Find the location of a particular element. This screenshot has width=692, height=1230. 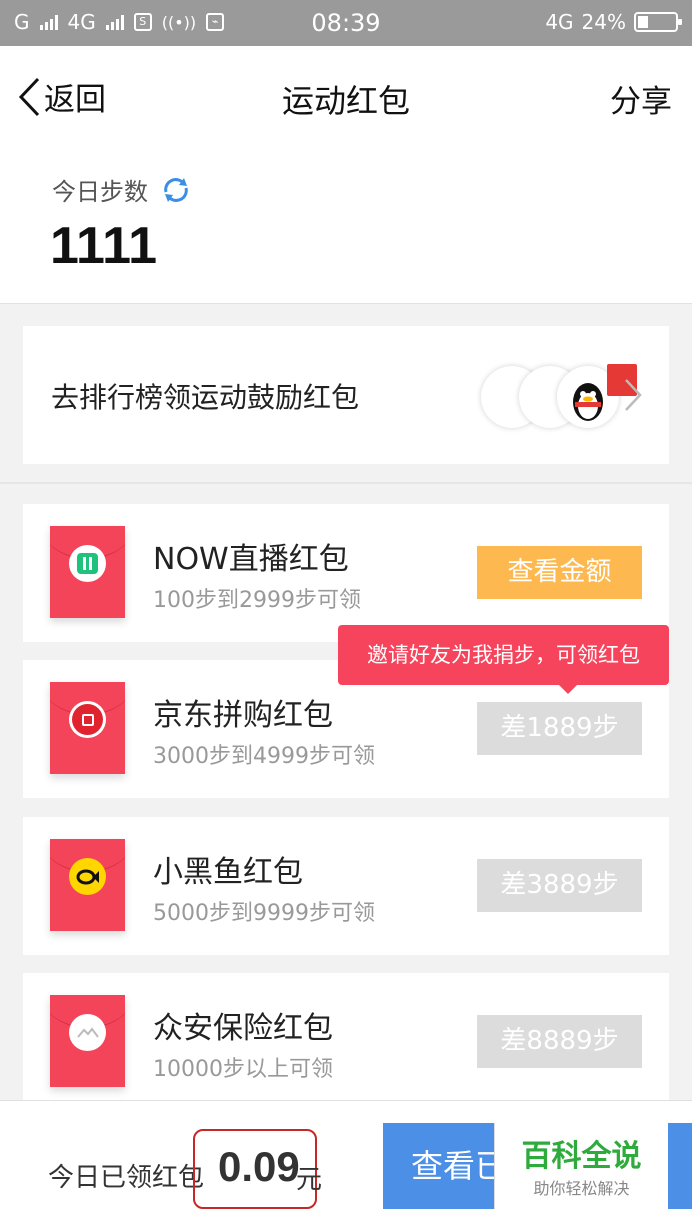

mountain-icon is located at coordinates (87, 1032).